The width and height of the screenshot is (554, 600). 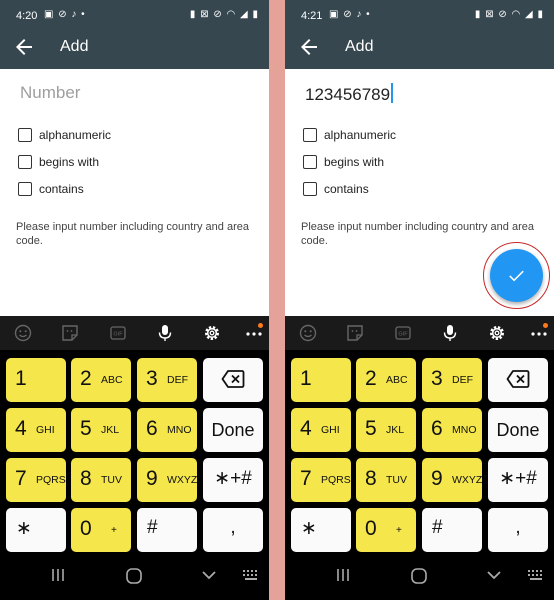 I want to click on key-digit: 9, so click(x=437, y=478).